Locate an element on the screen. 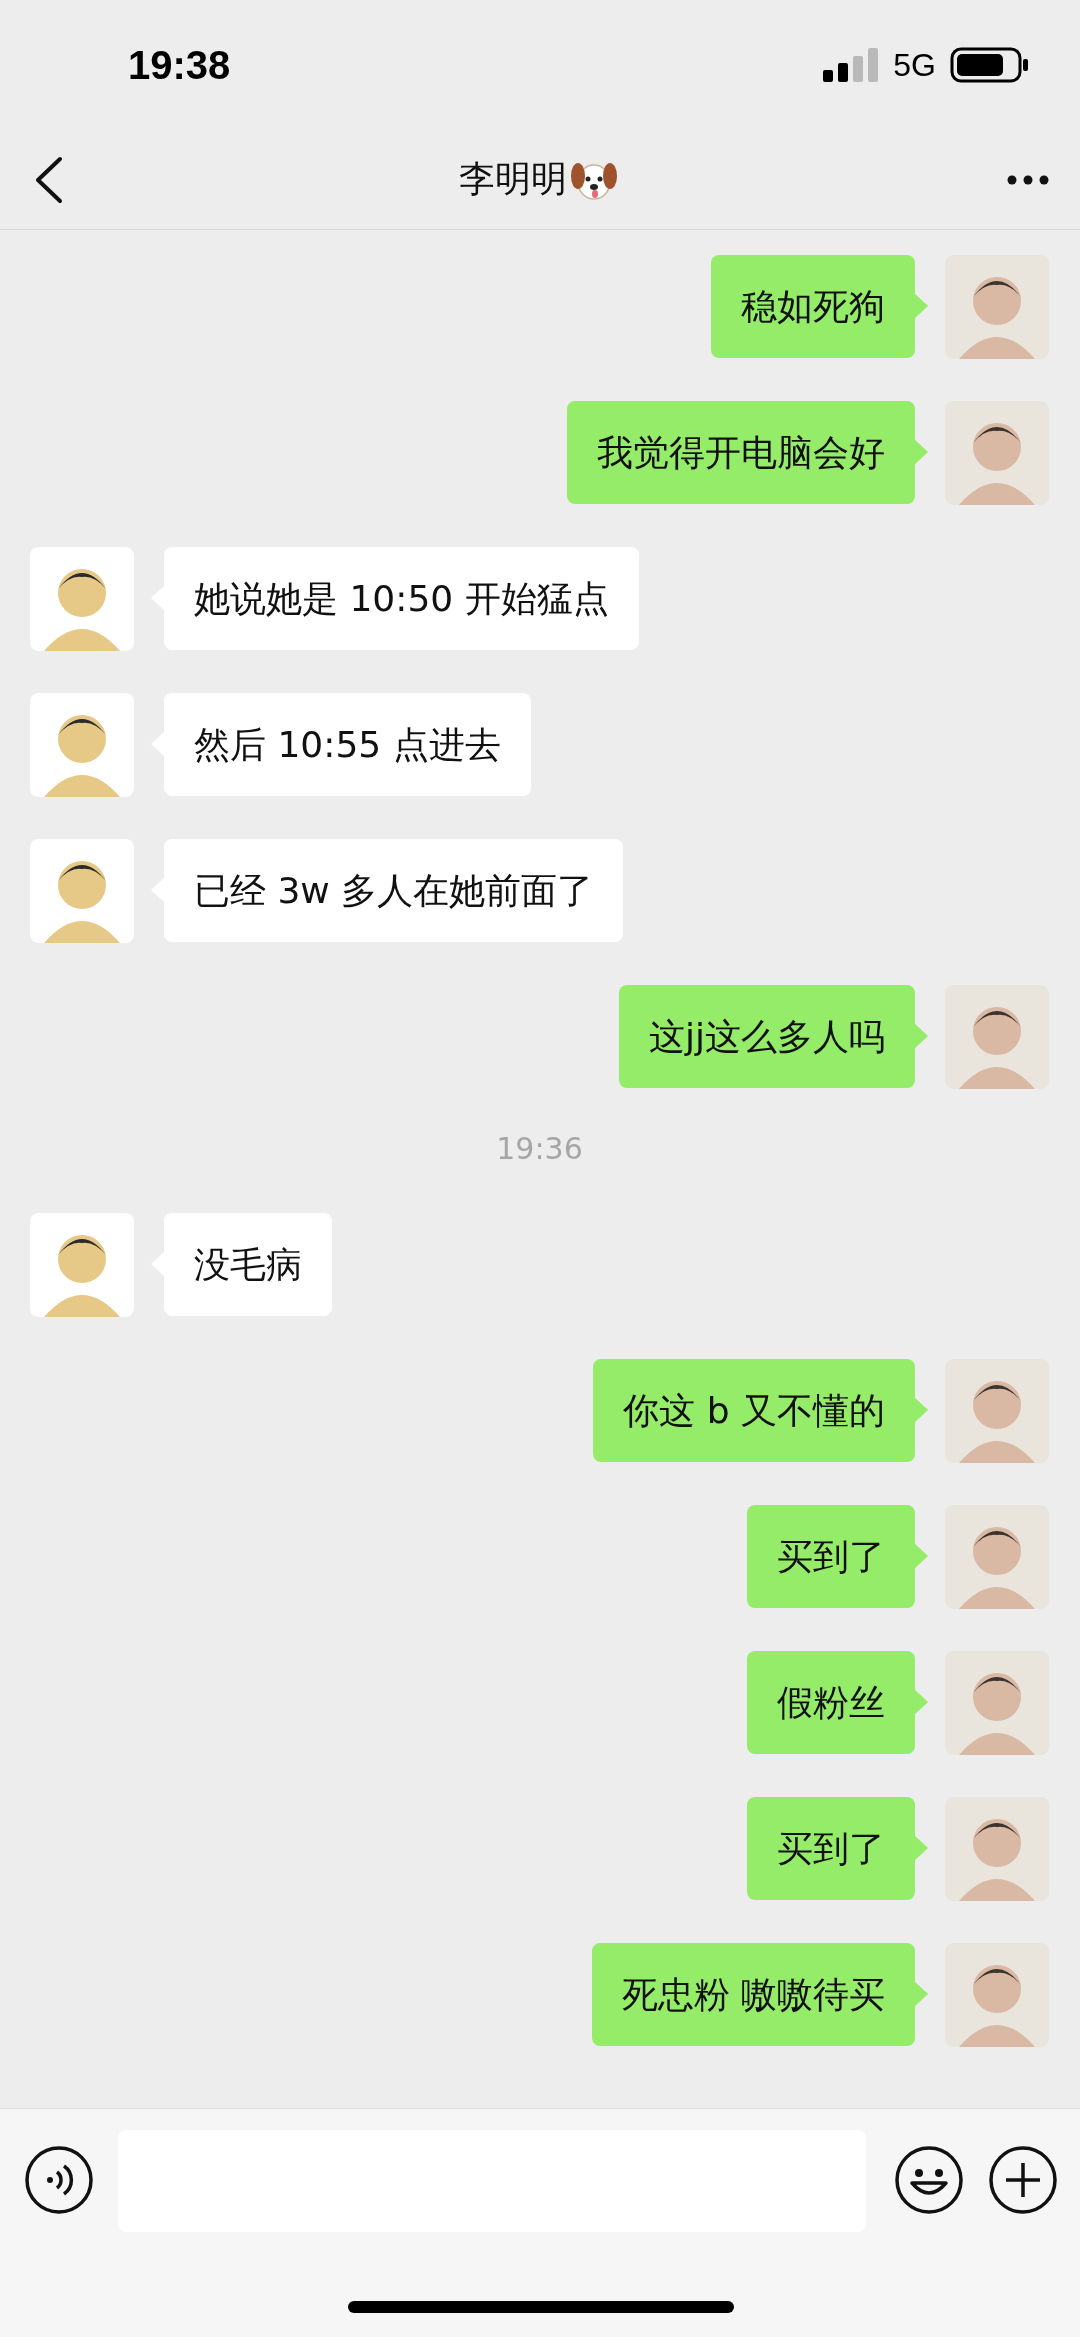 The width and height of the screenshot is (1080, 2337). home-indicator is located at coordinates (541, 2307).